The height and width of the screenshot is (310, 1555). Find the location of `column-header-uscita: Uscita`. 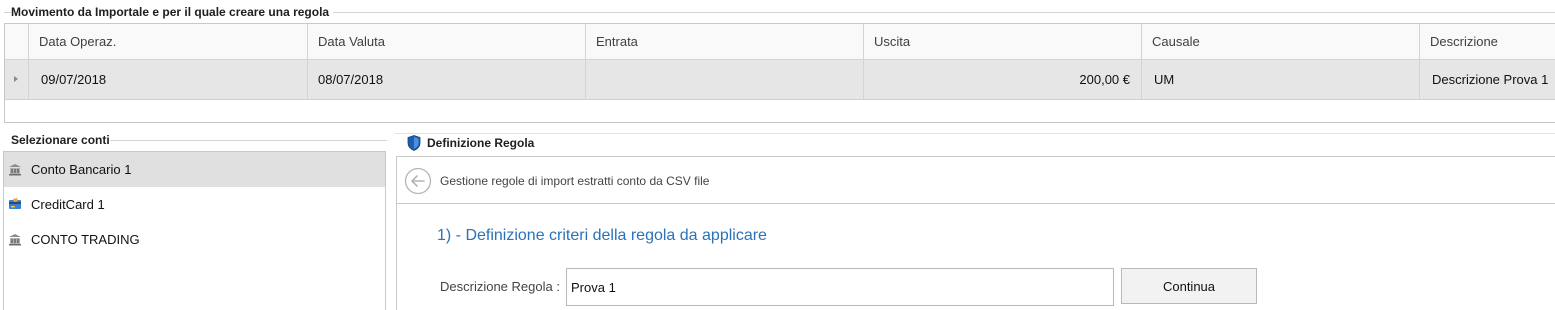

column-header-uscita: Uscita is located at coordinates (1003, 41).